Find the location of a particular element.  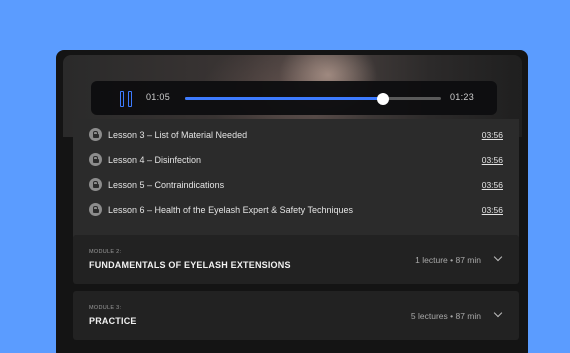

module-3-accordion: MODULE 3: PRACTICE 5 lectures • 87 min is located at coordinates (296, 315).